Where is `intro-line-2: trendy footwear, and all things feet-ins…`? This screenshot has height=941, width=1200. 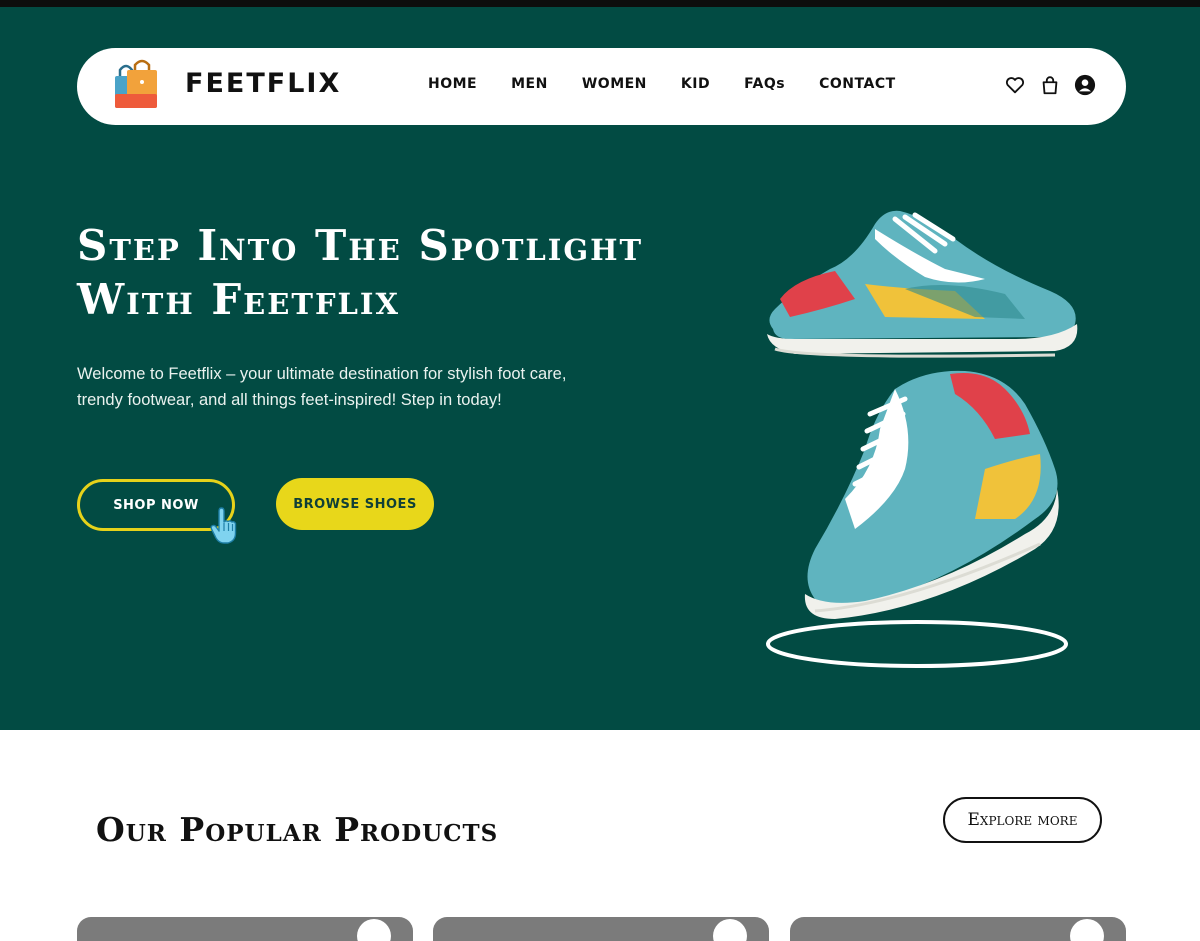
intro-line-2: trendy footwear, and all things feet-ins… is located at coordinates (289, 400).